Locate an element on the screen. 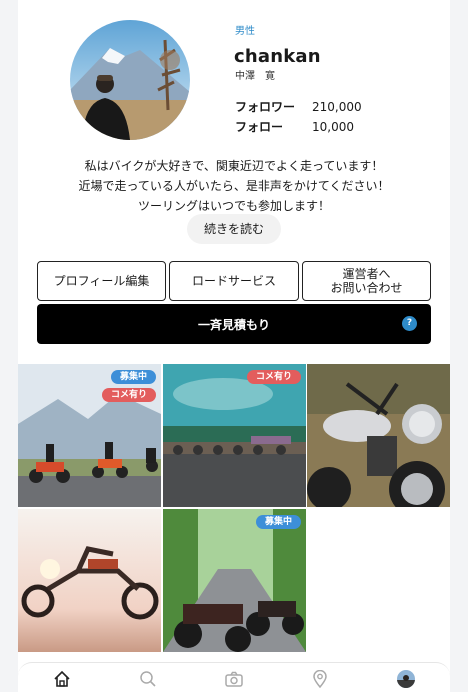 The height and width of the screenshot is (692, 468). edit-profile-button: プロフィール編集 is located at coordinates (101, 281).